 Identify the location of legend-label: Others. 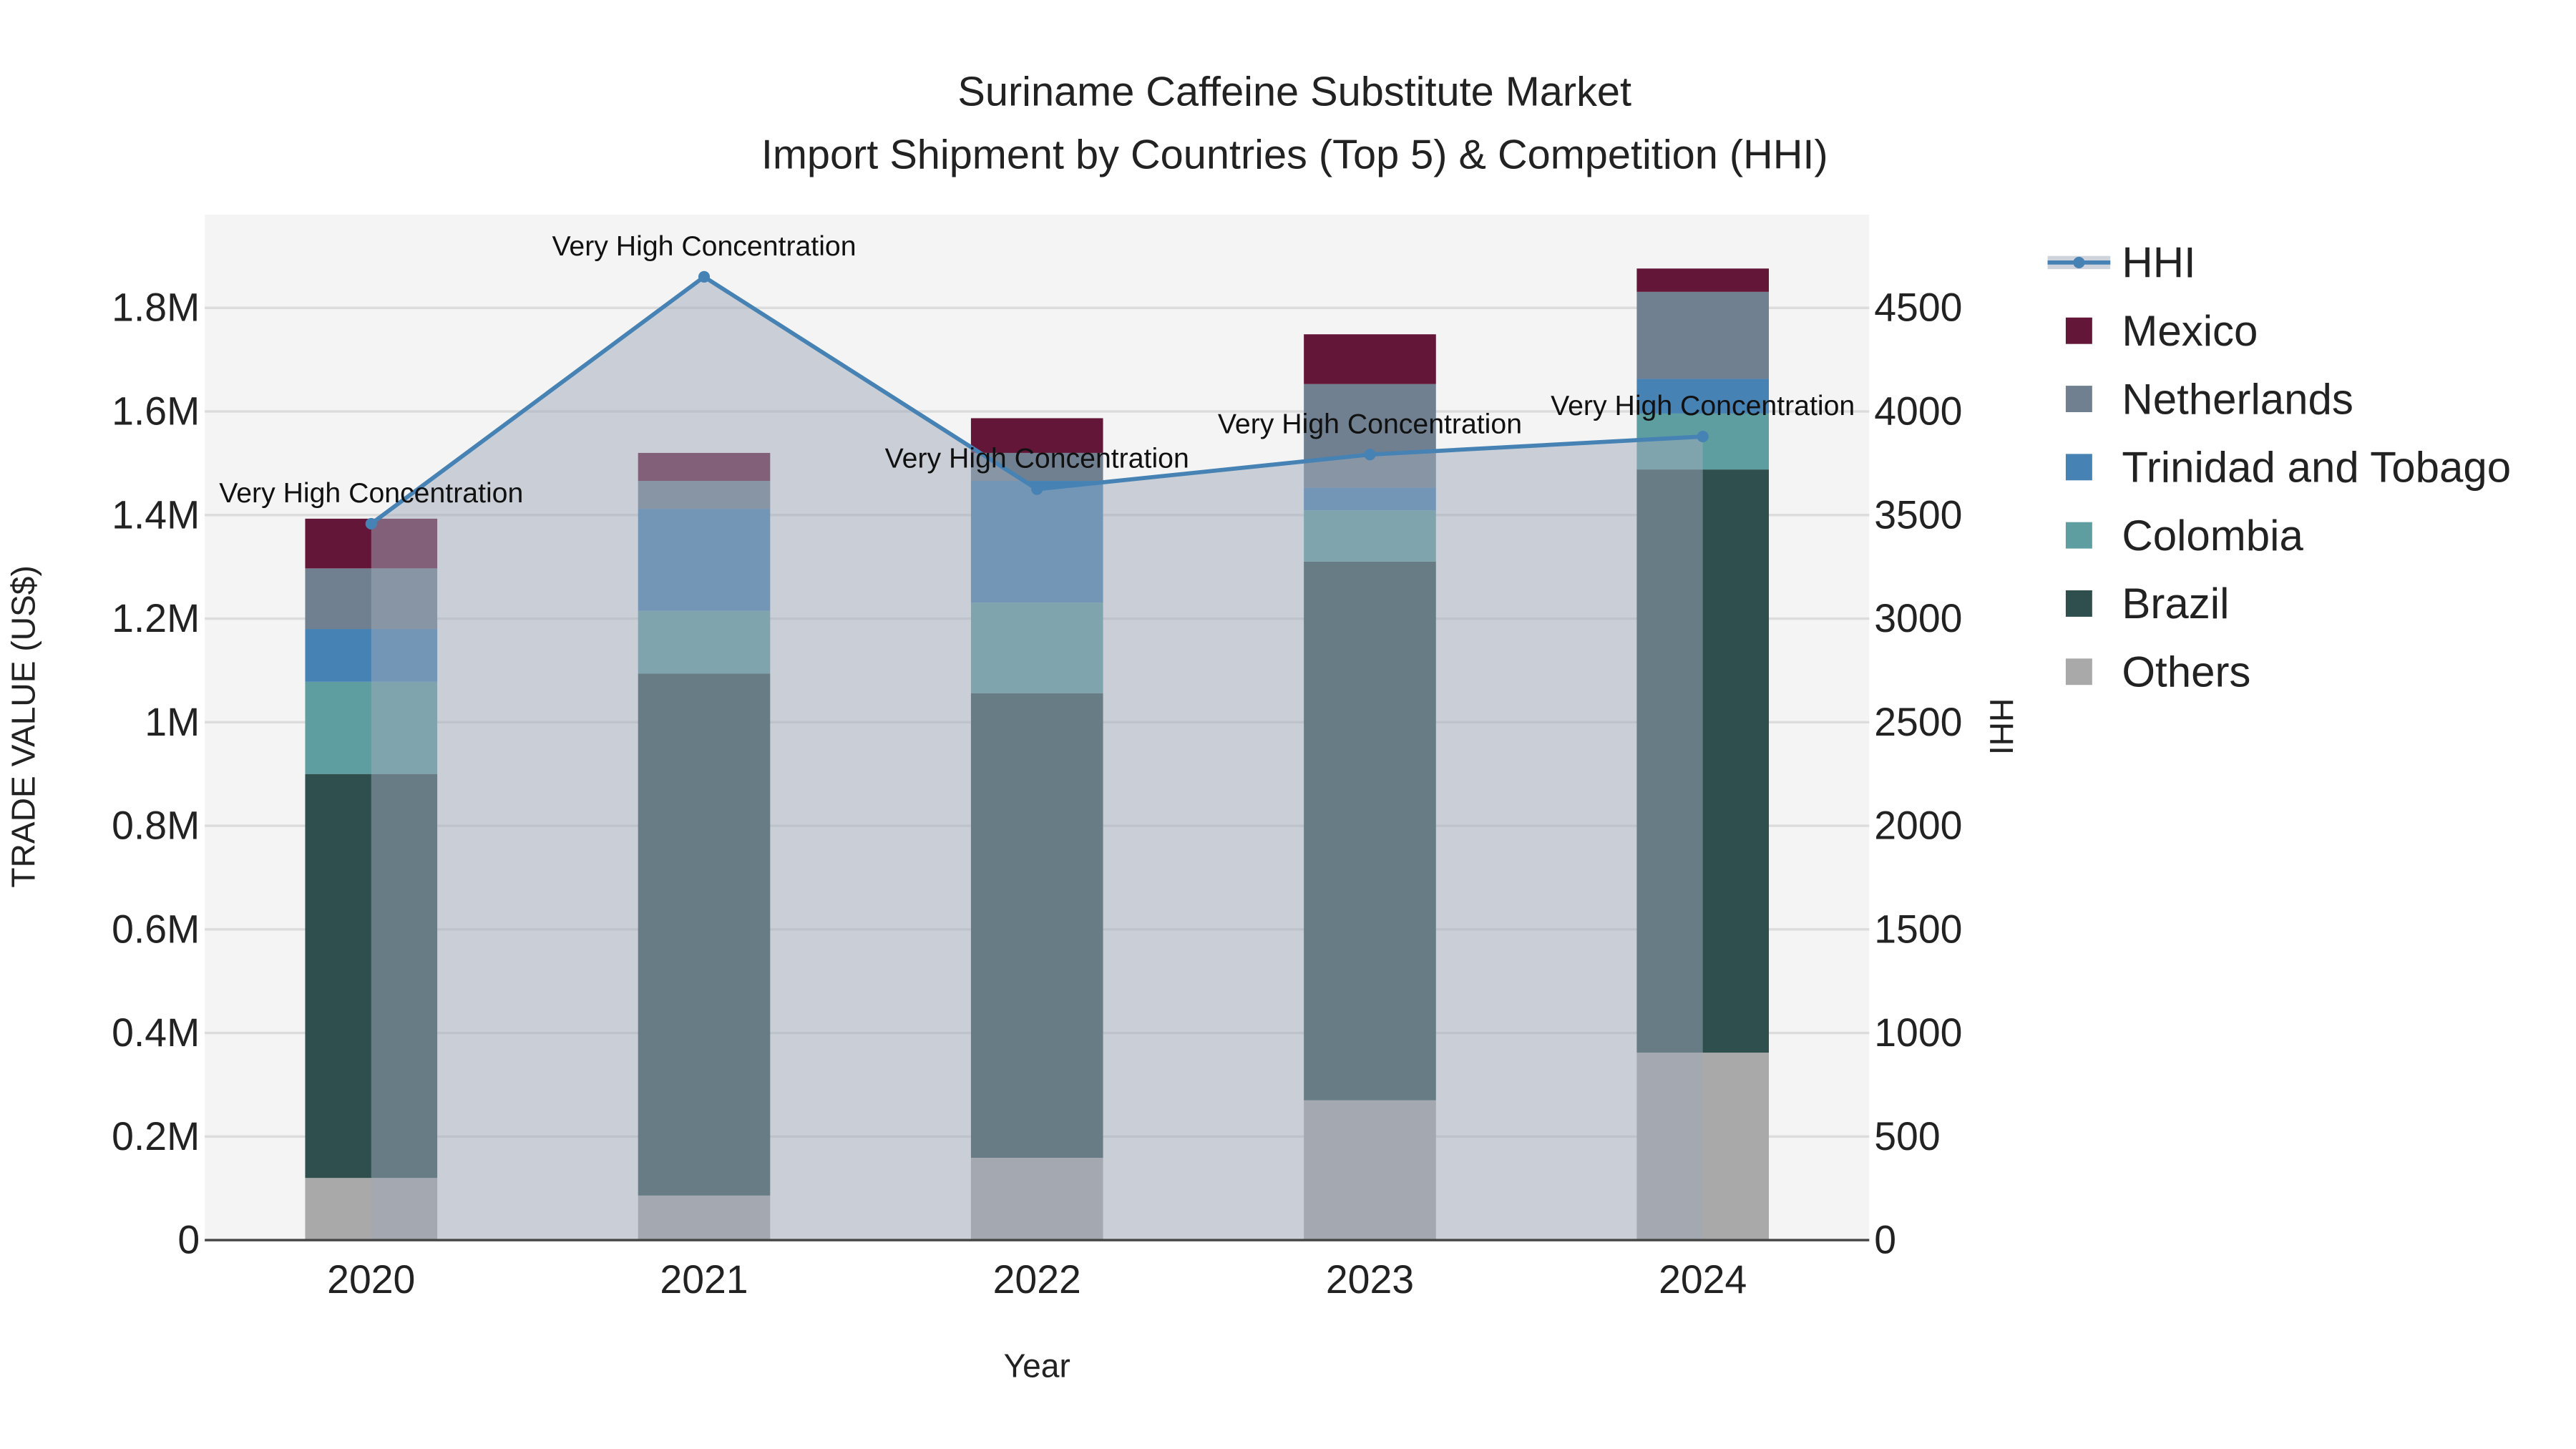
(2186, 672).